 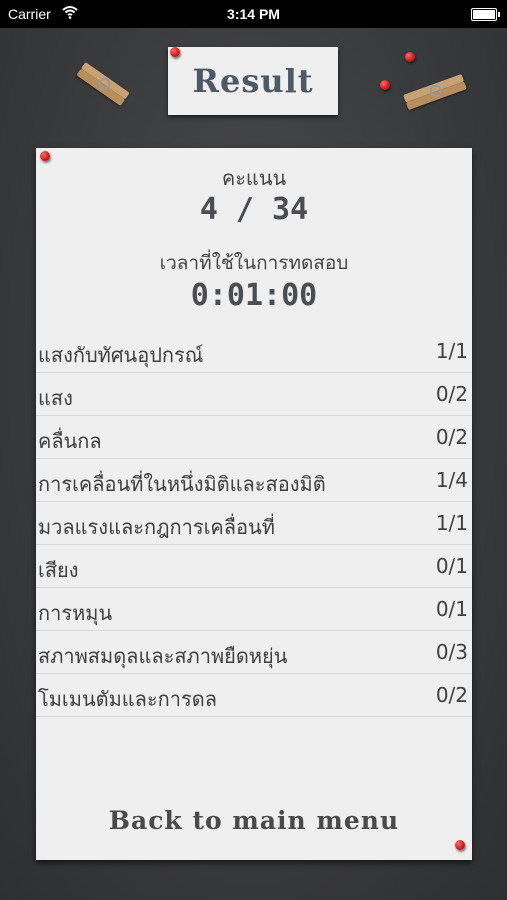 What do you see at coordinates (254, 263) in the screenshot?
I see `time-used-label: เวลาที่ใช้ในการทดสอบ` at bounding box center [254, 263].